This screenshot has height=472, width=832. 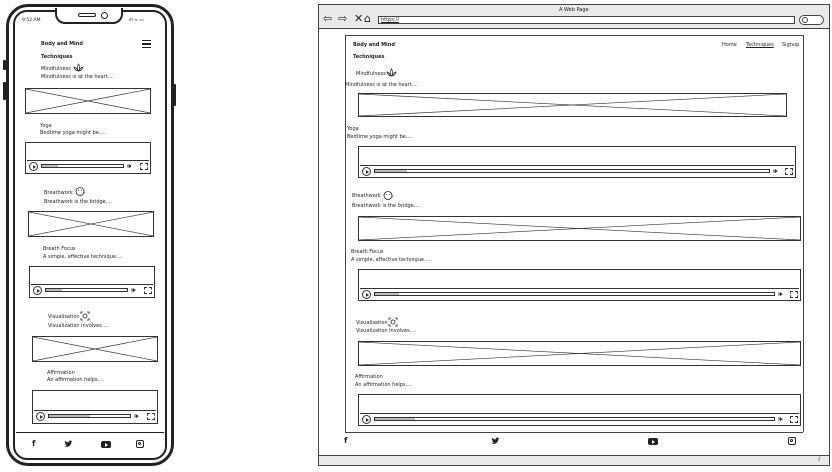 I want to click on url-input: https://, so click(x=586, y=20).